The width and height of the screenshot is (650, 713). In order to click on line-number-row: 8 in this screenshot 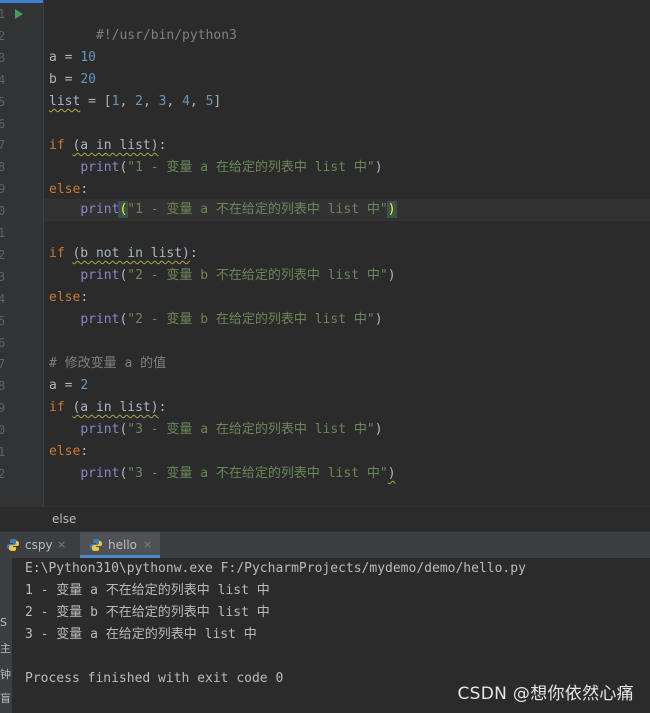, I will do `click(21, 167)`.